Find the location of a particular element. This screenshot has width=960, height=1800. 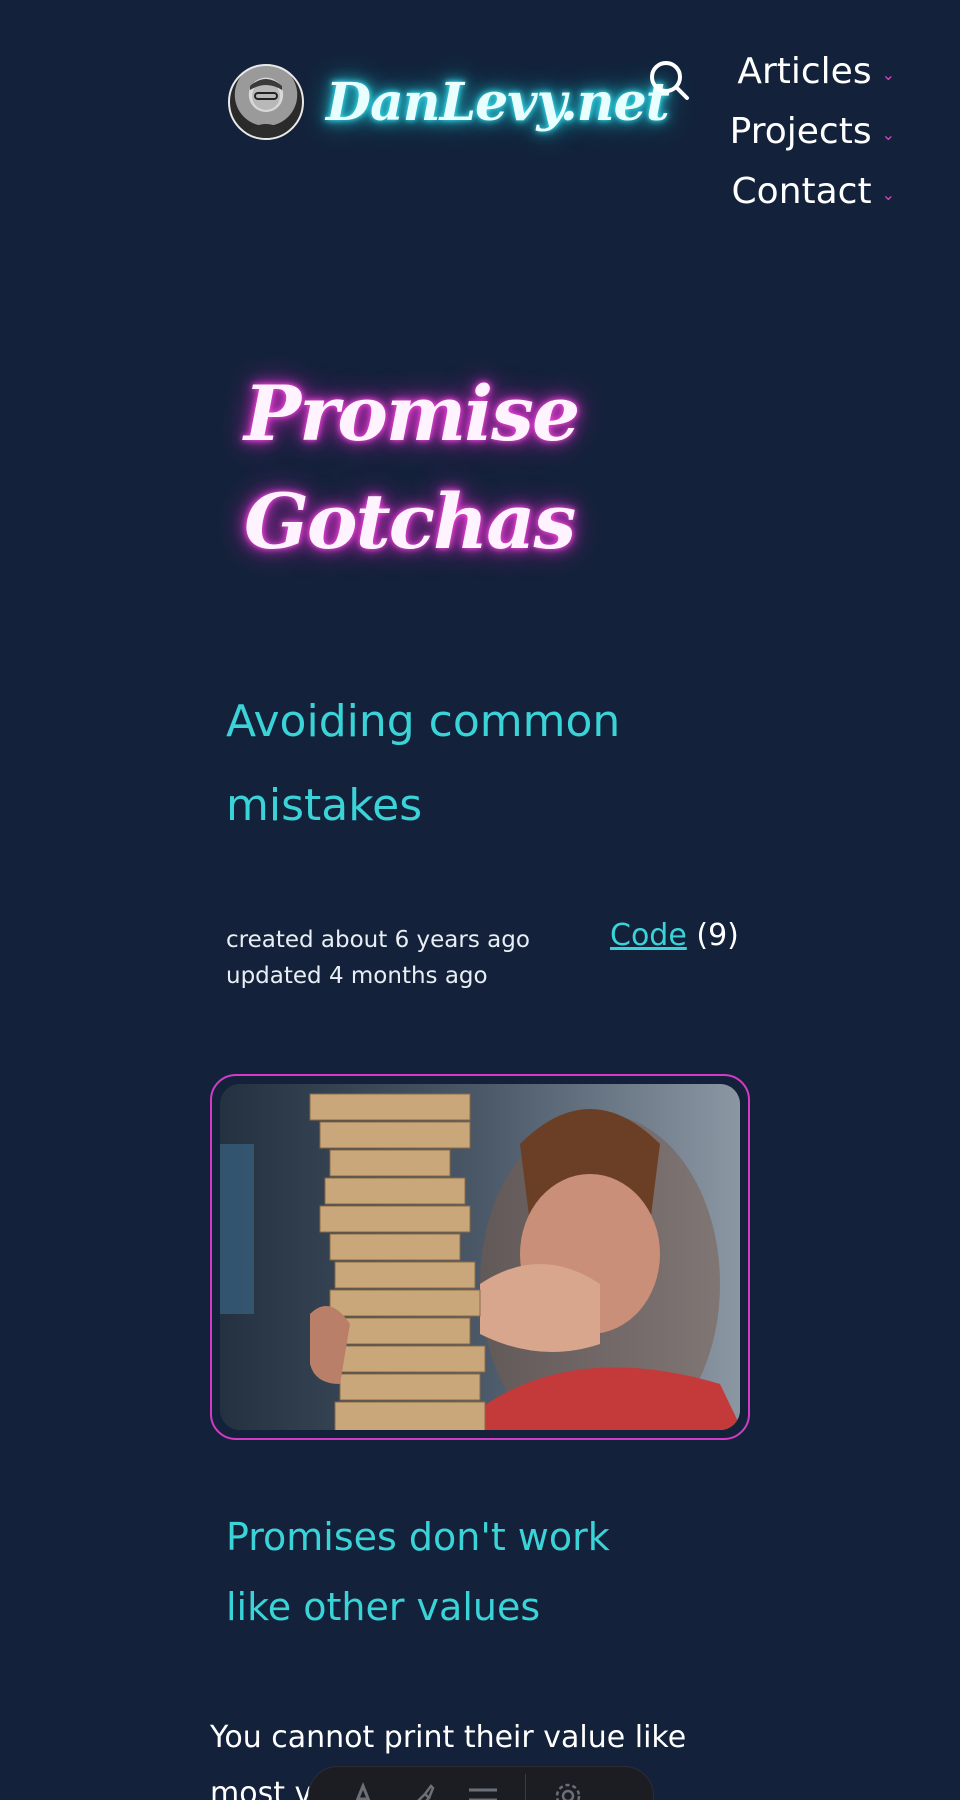

category-link: Code is located at coordinates (648, 935).